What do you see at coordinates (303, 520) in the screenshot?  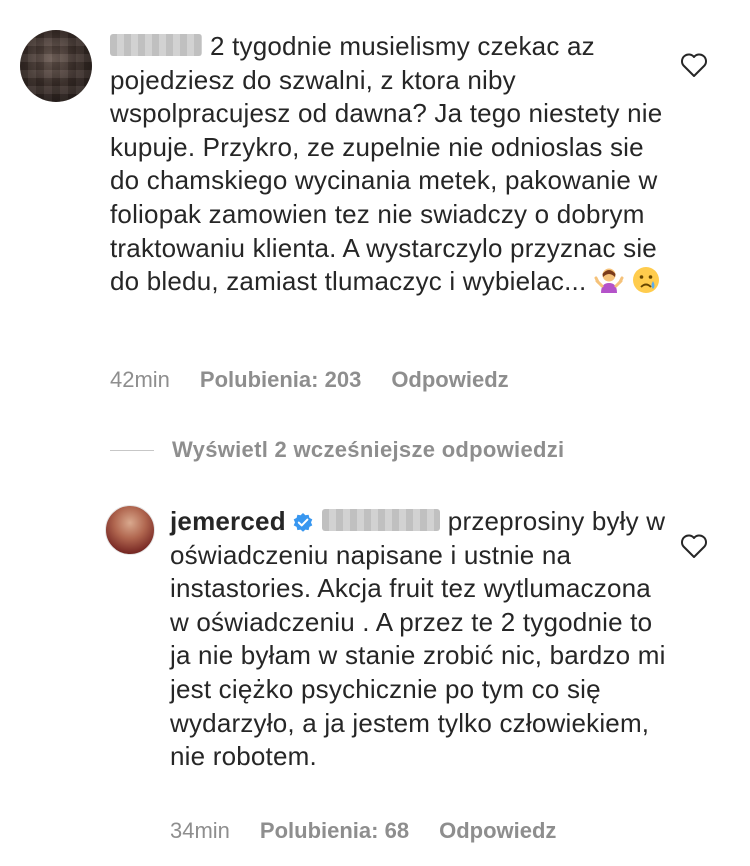 I see `verified-badge-icon` at bounding box center [303, 520].